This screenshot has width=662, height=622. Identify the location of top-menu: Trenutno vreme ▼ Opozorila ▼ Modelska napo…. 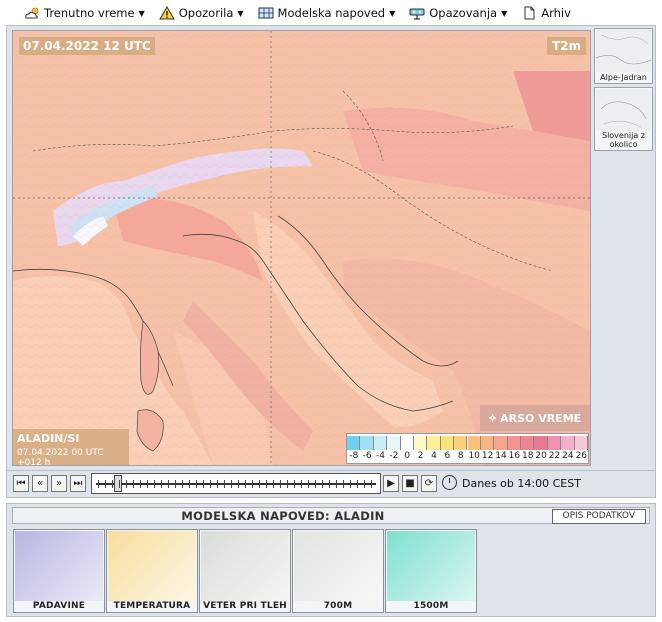
(331, 13).